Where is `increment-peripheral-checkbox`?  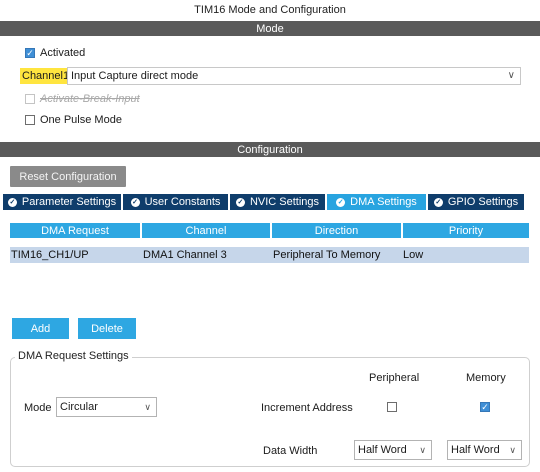 increment-peripheral-checkbox is located at coordinates (392, 407).